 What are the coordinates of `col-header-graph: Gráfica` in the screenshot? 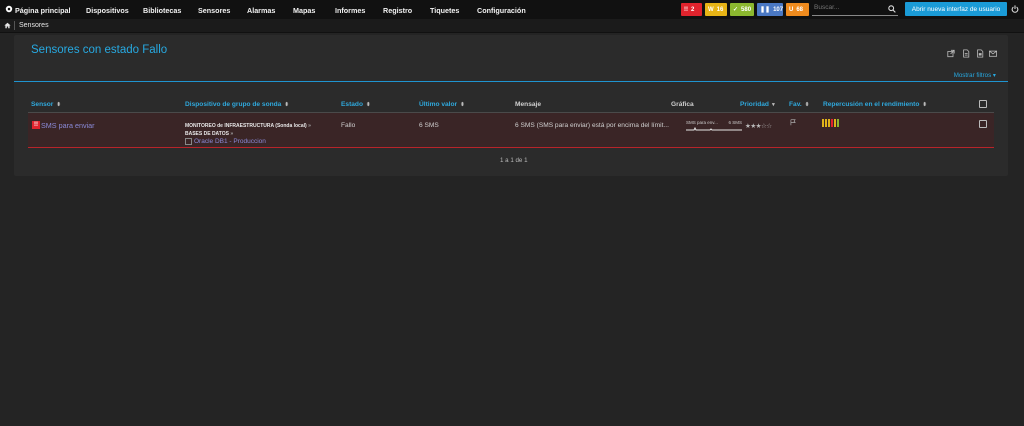 It's located at (682, 104).